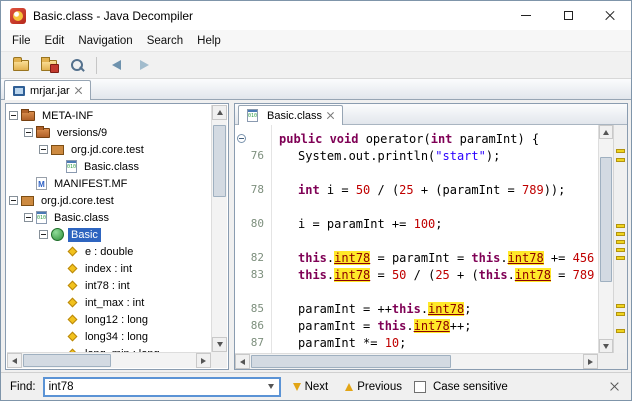  What do you see at coordinates (109, 183) in the screenshot?
I see `tree-item-manifest-mf: MANIFEST.MF` at bounding box center [109, 183].